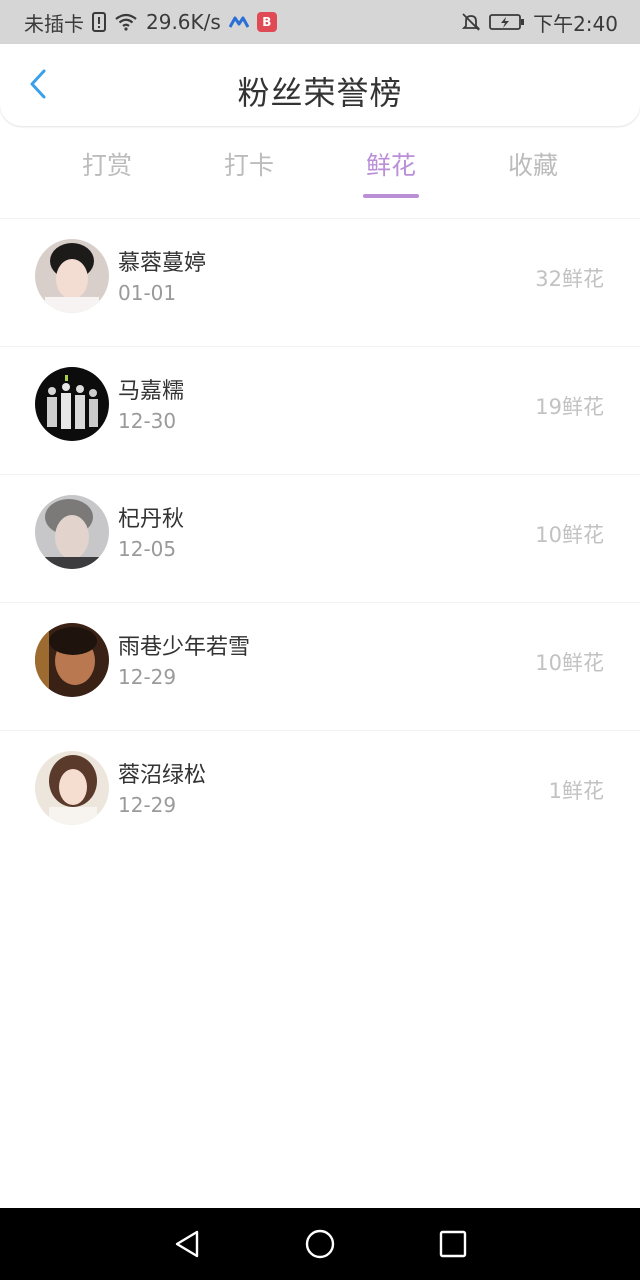 The width and height of the screenshot is (640, 1280). I want to click on nav-recents-button, so click(453, 1244).